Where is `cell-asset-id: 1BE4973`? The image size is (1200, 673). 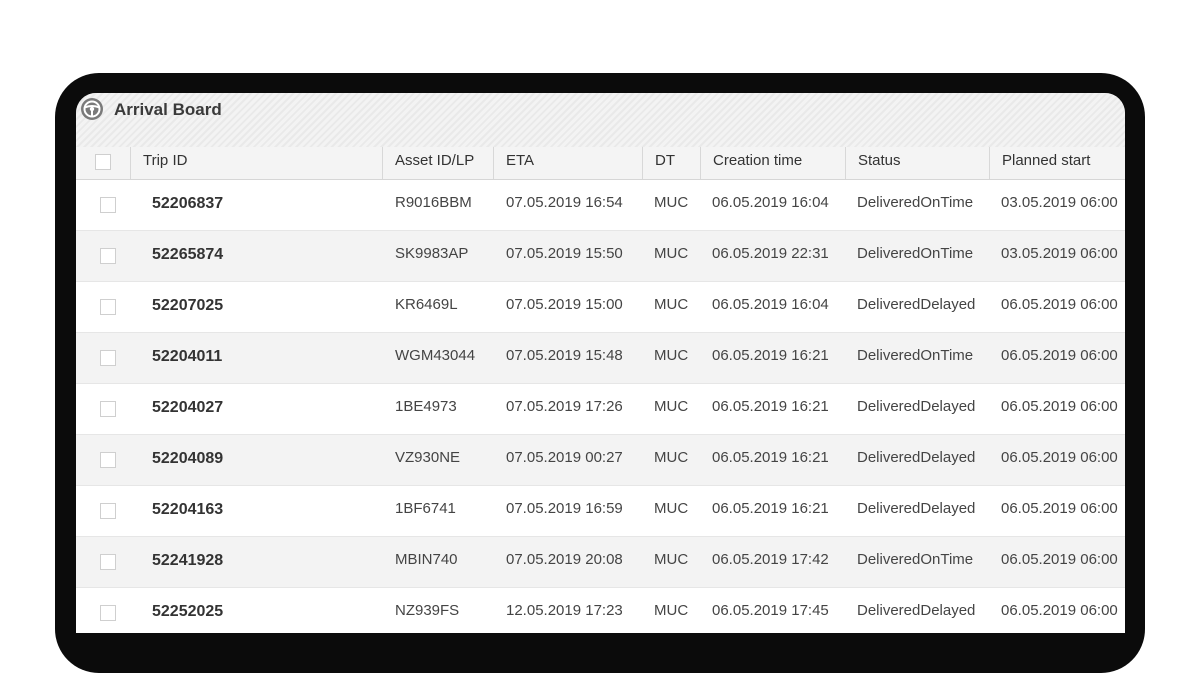 cell-asset-id: 1BE4973 is located at coordinates (426, 406).